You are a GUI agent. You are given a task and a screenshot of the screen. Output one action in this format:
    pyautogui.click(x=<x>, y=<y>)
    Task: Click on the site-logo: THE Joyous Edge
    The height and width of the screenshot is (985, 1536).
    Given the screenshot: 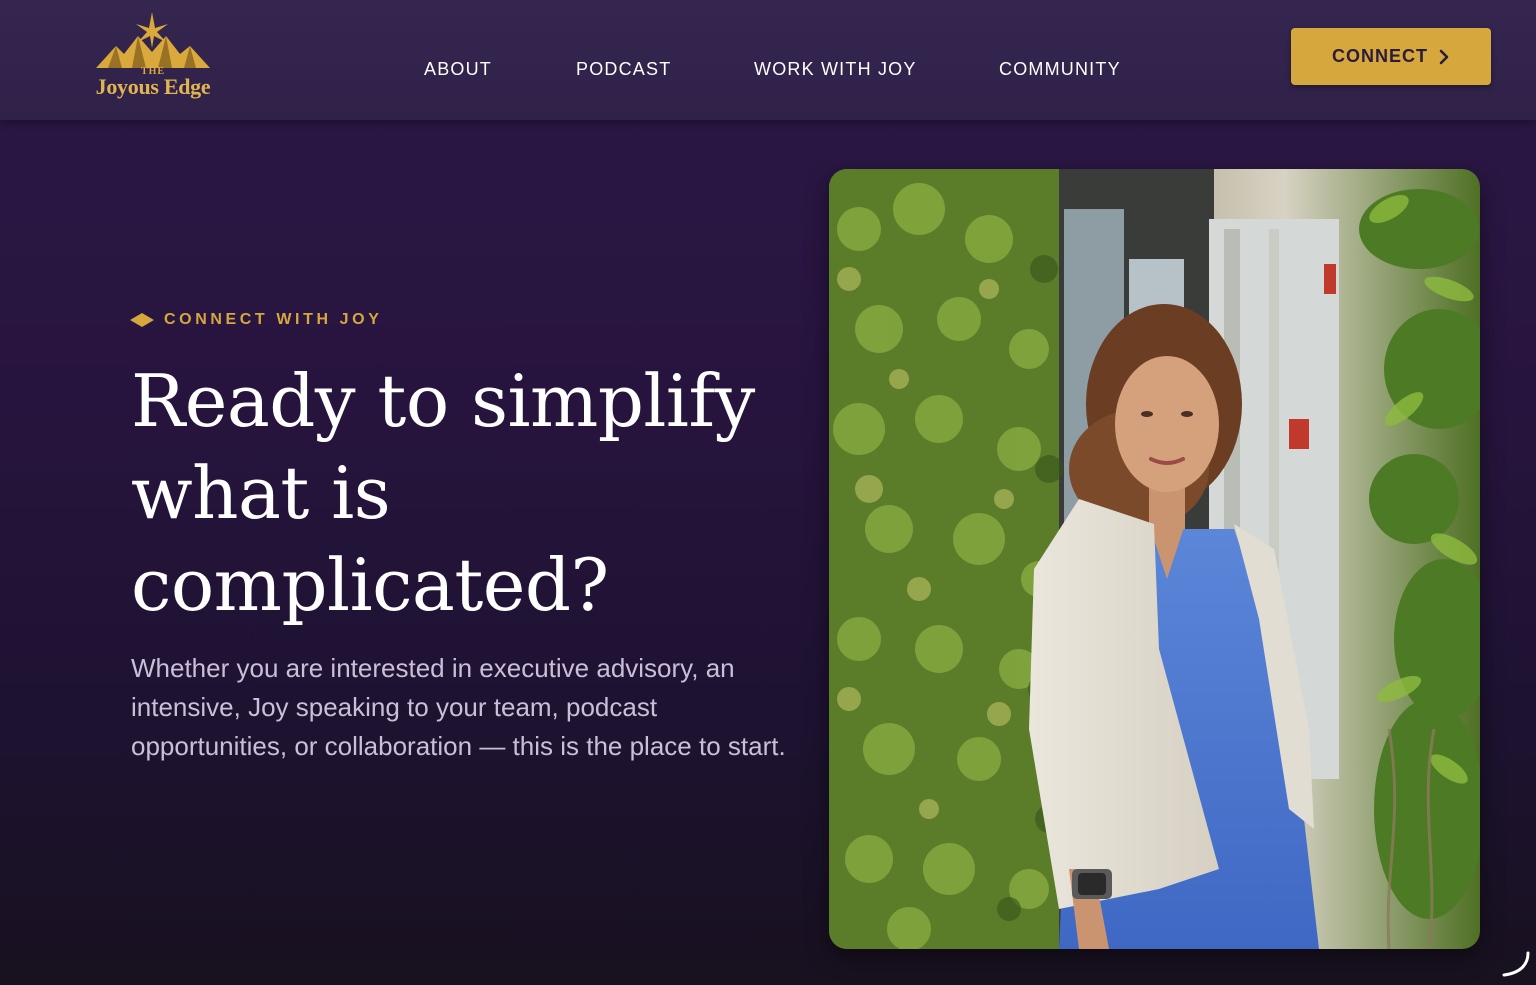 What is the action you would take?
    pyautogui.click(x=153, y=58)
    